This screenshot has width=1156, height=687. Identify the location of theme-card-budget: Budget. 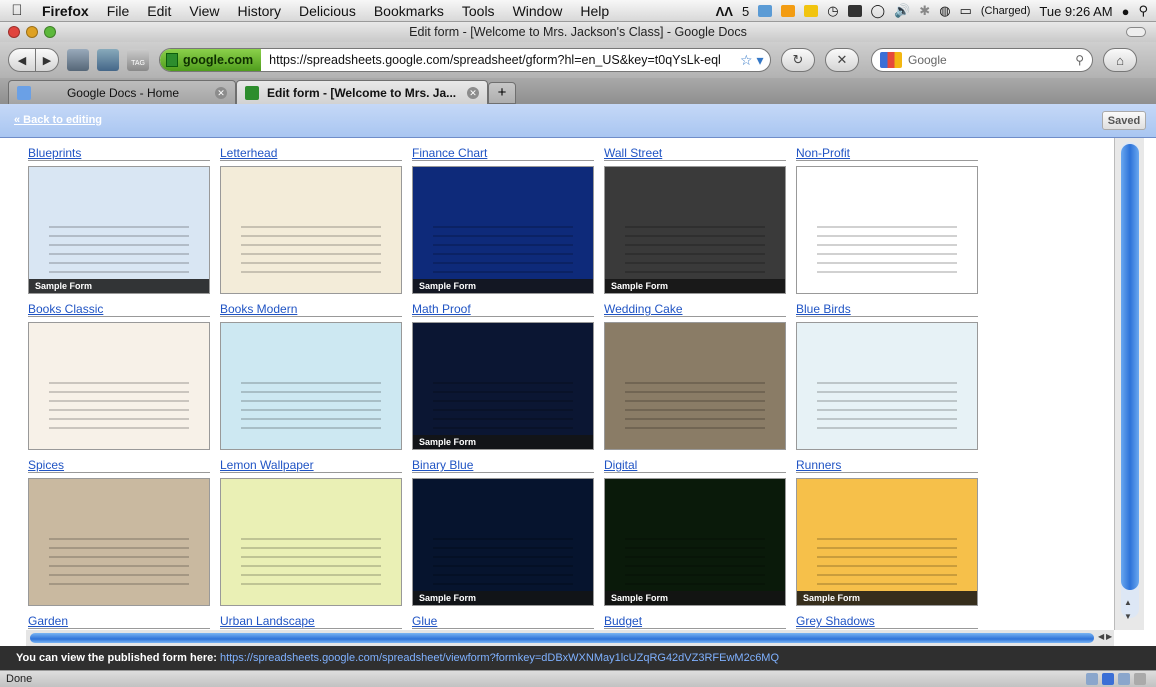
(695, 621).